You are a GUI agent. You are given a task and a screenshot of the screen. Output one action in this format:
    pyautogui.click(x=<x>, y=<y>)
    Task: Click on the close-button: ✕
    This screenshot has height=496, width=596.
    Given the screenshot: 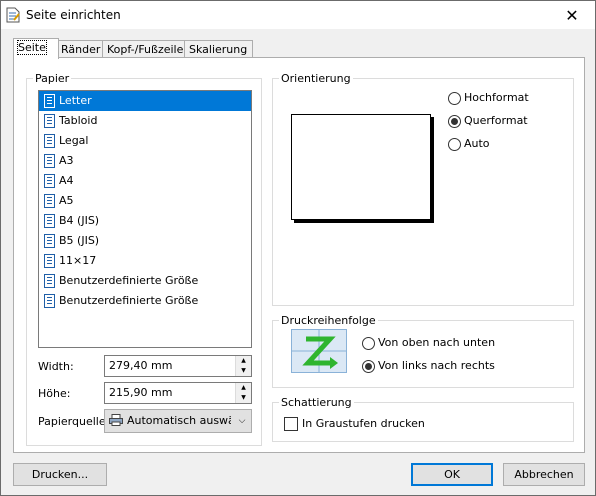 What is the action you would take?
    pyautogui.click(x=572, y=15)
    